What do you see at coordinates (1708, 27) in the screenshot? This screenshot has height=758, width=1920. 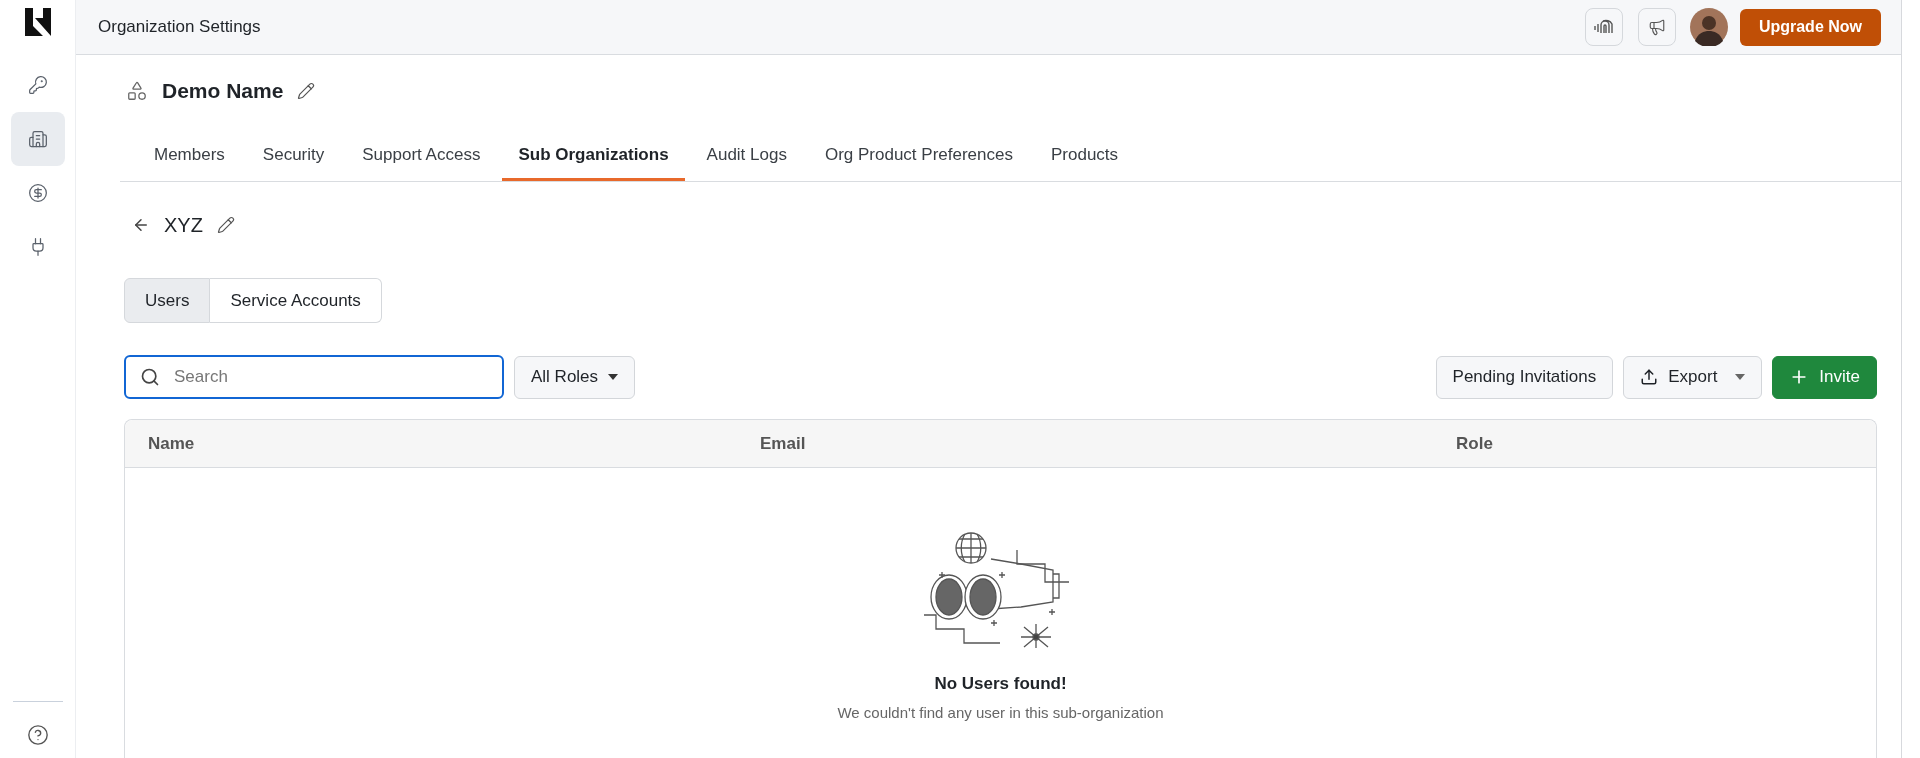 I see `avatar` at bounding box center [1708, 27].